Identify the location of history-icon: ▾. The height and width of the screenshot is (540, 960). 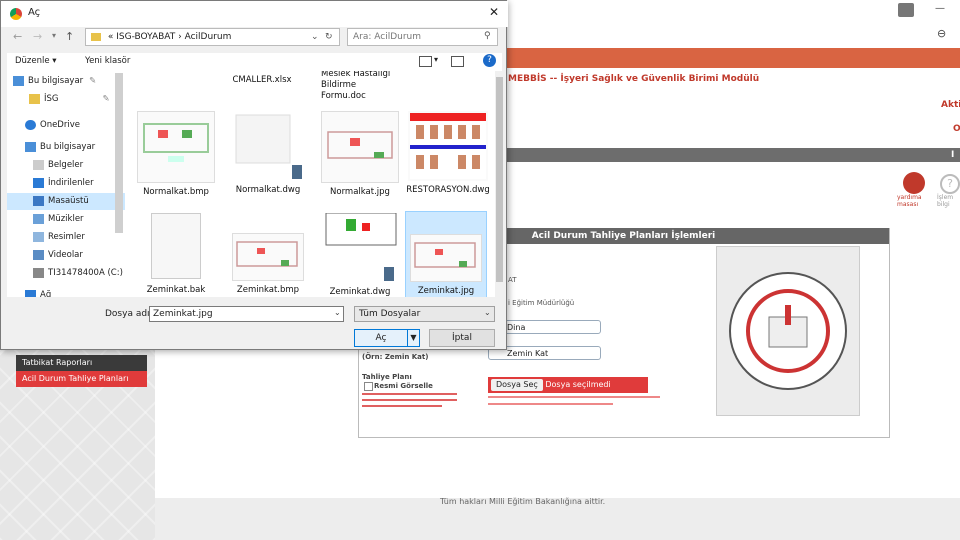
(54, 35).